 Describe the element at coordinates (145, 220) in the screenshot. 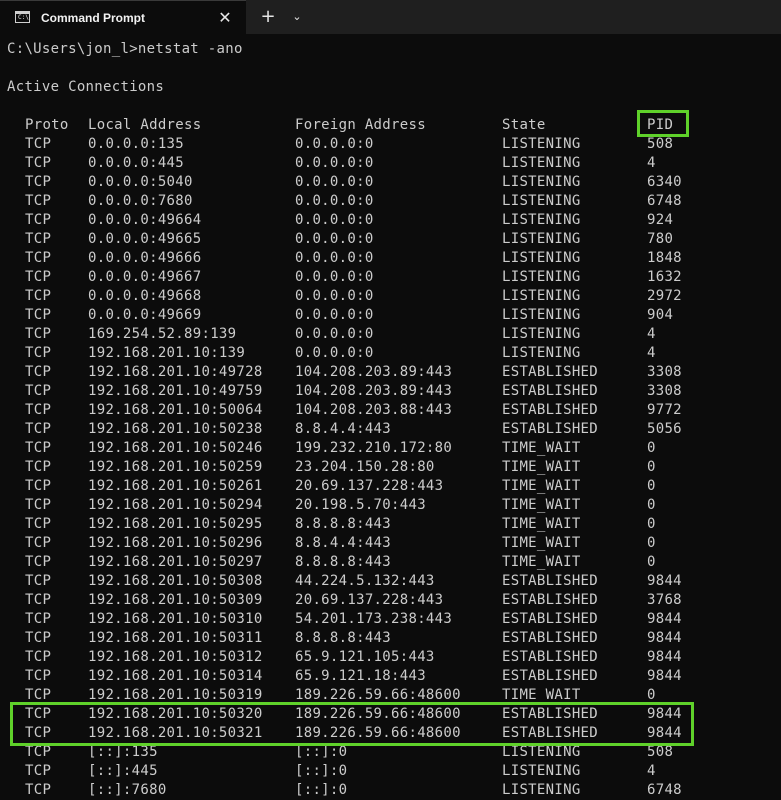

I see `cell-local-address: 0.0.0.0:49664` at that location.